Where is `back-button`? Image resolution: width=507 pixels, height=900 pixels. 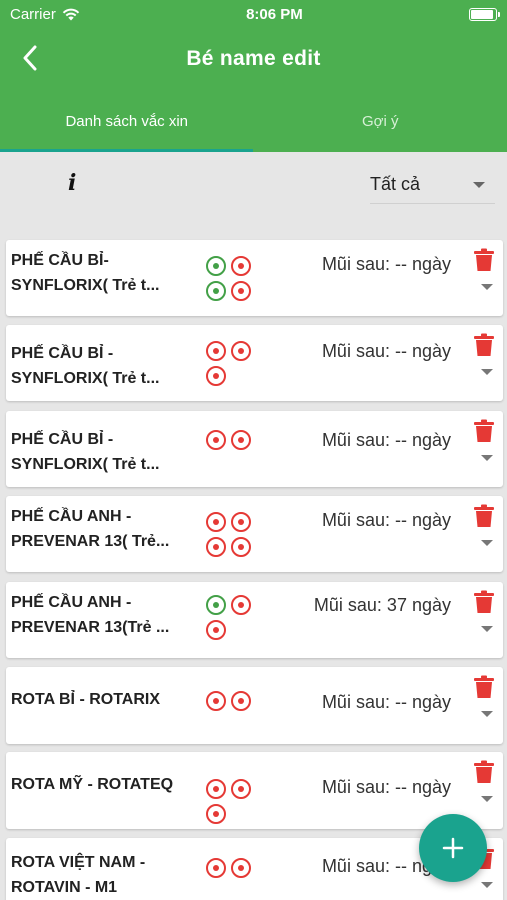
back-button is located at coordinates (30, 58).